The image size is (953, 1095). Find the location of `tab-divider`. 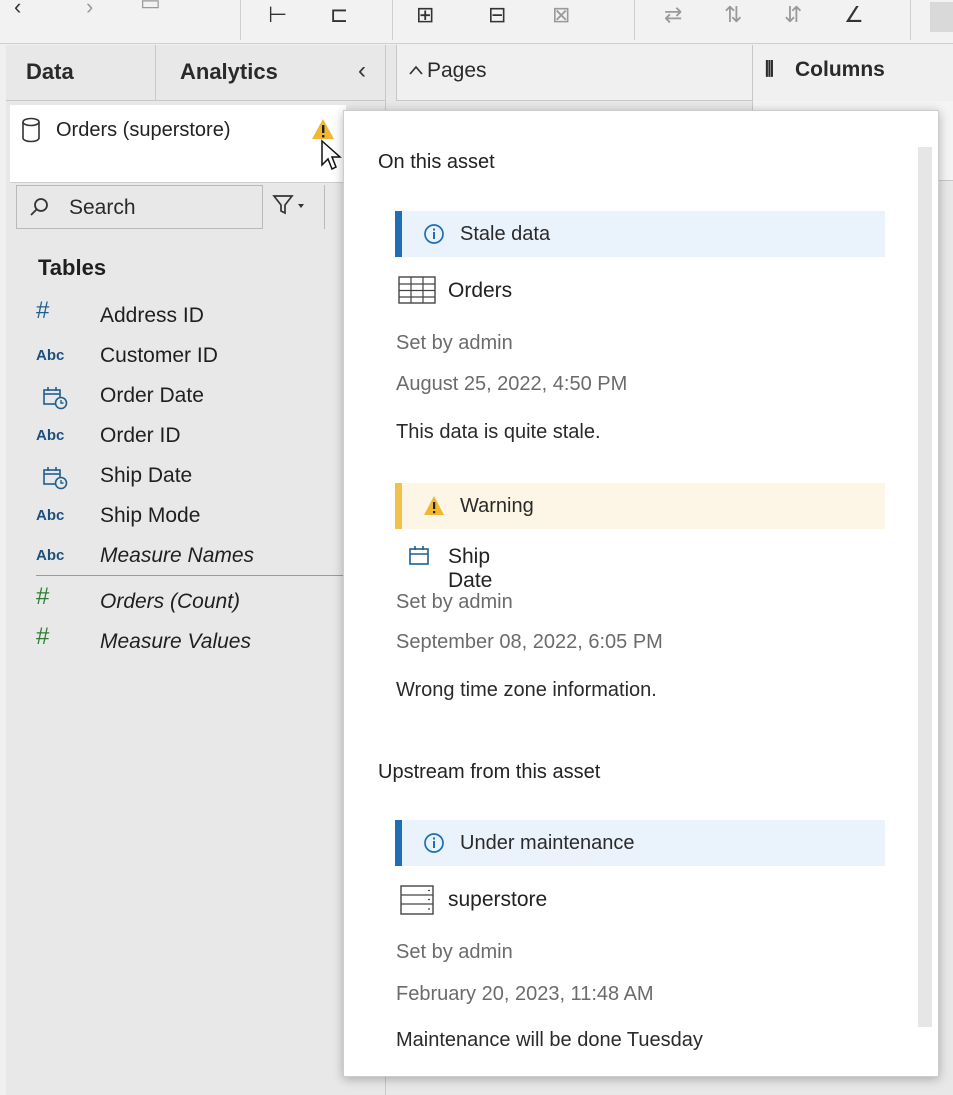

tab-divider is located at coordinates (155, 73).